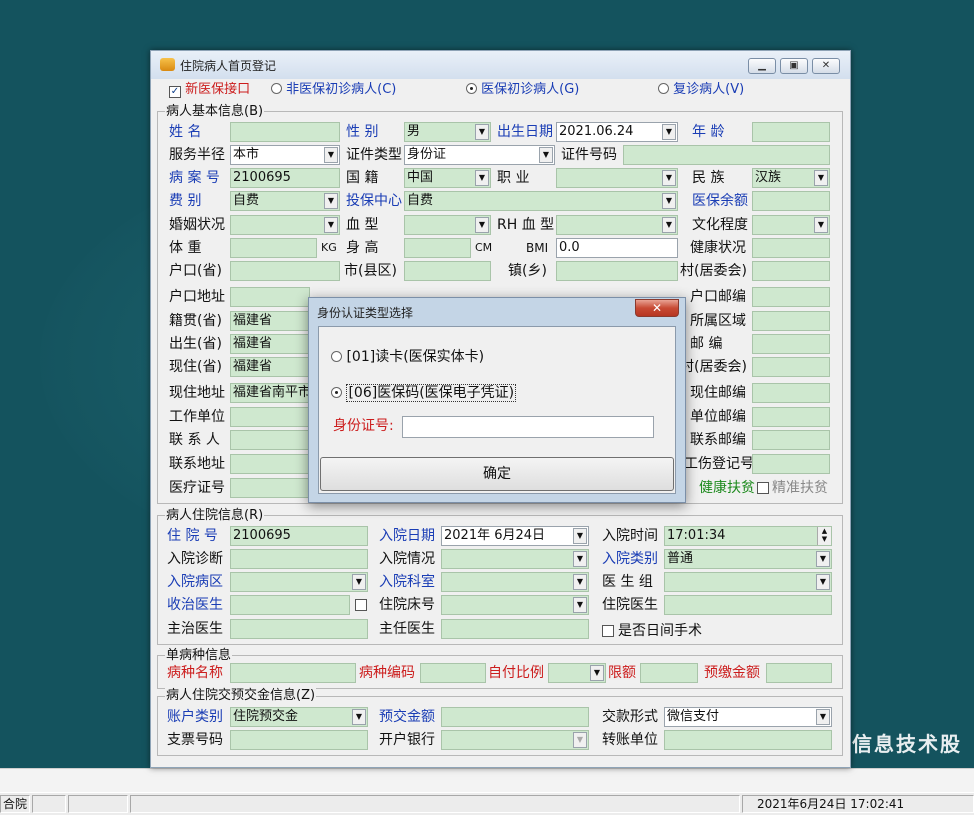 Image resolution: width=974 pixels, height=815 pixels. What do you see at coordinates (791, 225) in the screenshot?
I see `edu-select: ▼` at bounding box center [791, 225].